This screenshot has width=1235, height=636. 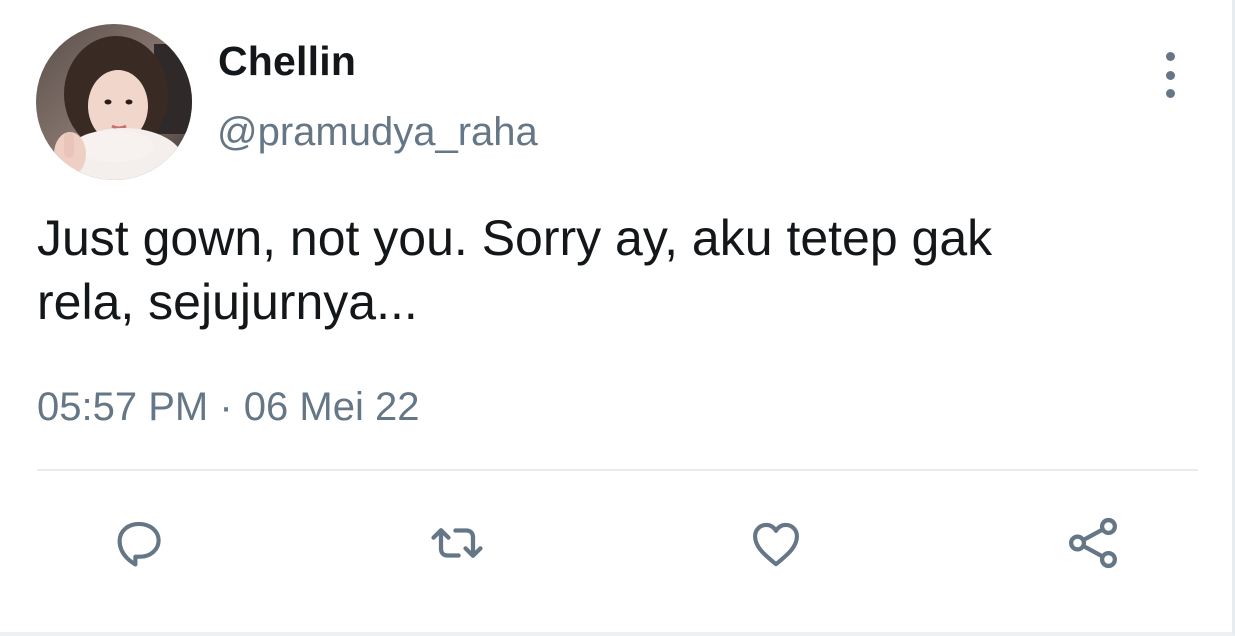 I want to click on share-button, so click(x=1093, y=543).